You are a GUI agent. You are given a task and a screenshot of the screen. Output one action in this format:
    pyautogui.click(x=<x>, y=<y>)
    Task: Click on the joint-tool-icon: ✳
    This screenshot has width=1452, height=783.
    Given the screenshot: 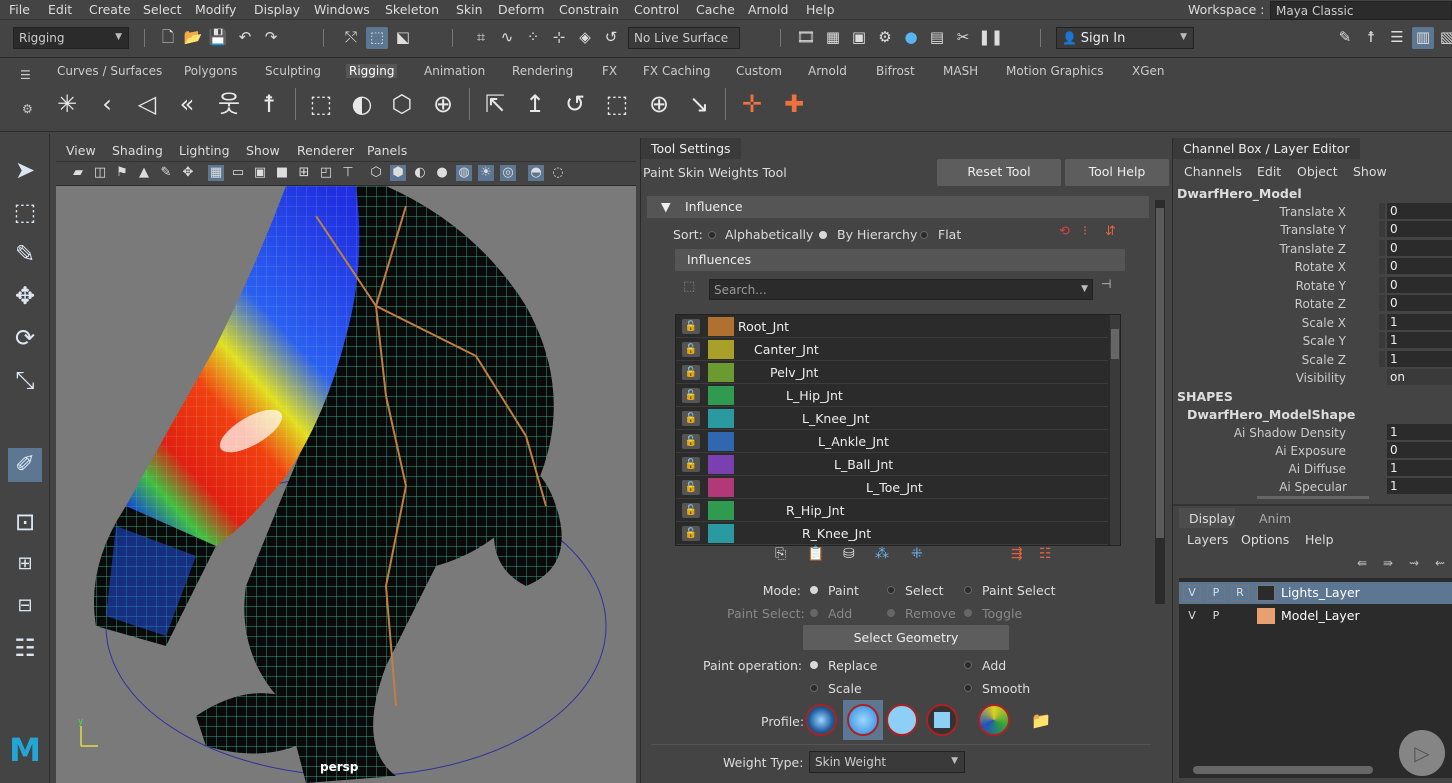 What is the action you would take?
    pyautogui.click(x=67, y=105)
    